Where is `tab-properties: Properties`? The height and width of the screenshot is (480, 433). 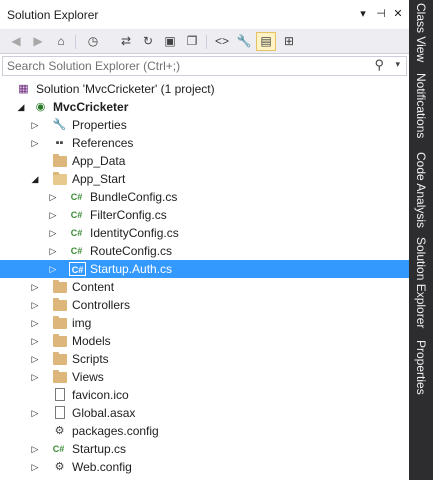 tab-properties: Properties is located at coordinates (421, 367).